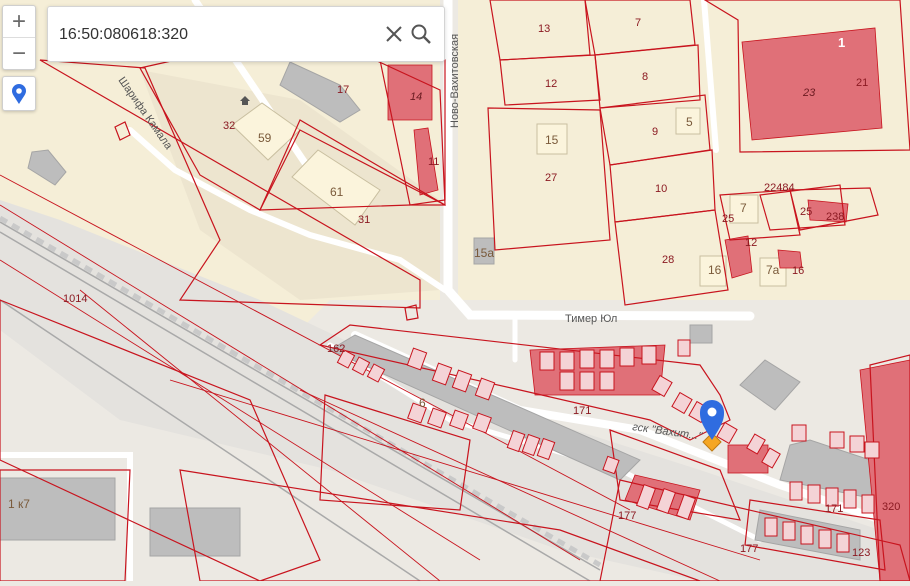  Describe the element at coordinates (835, 217) in the screenshot. I see `parcel-label: 238` at that location.